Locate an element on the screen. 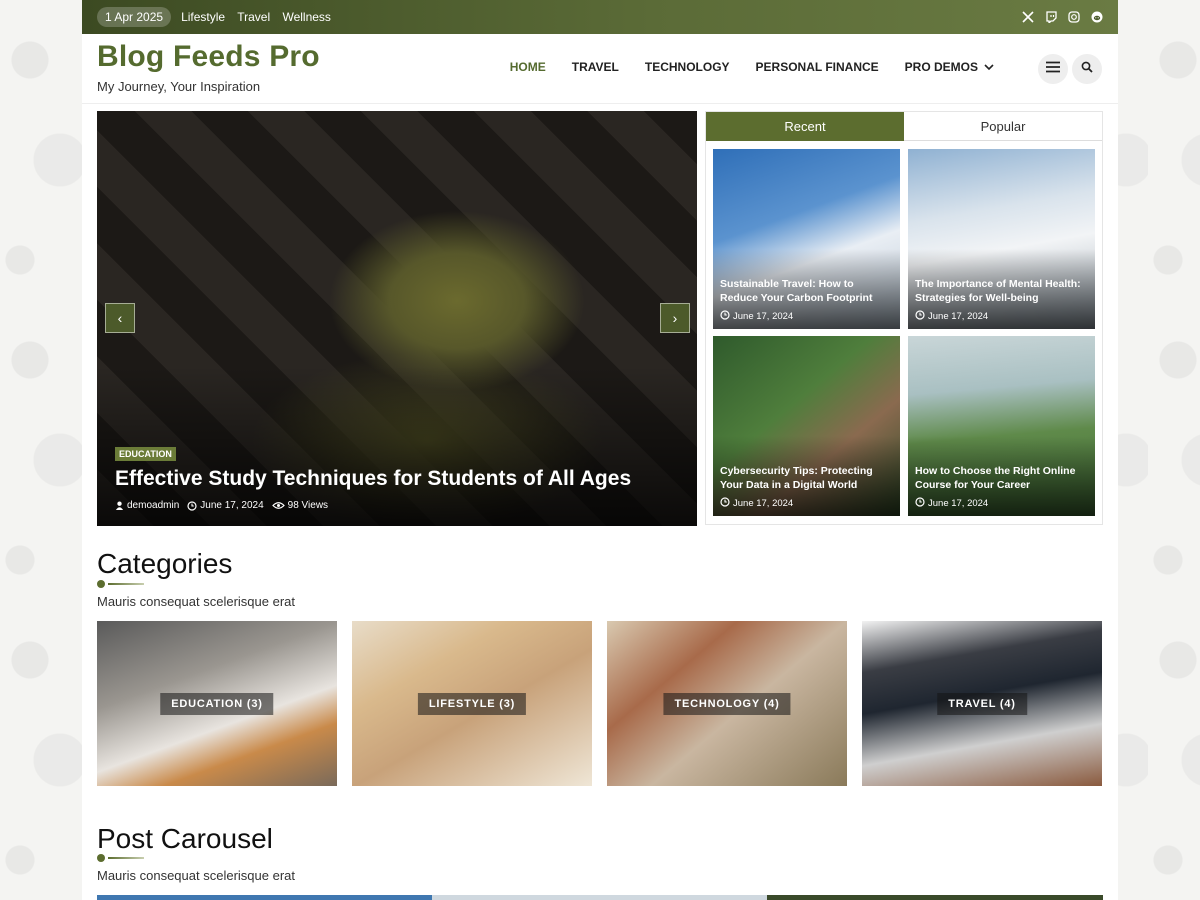 The image size is (1200, 900). site-tagline: My Journey, Your Inspiration is located at coordinates (179, 86).